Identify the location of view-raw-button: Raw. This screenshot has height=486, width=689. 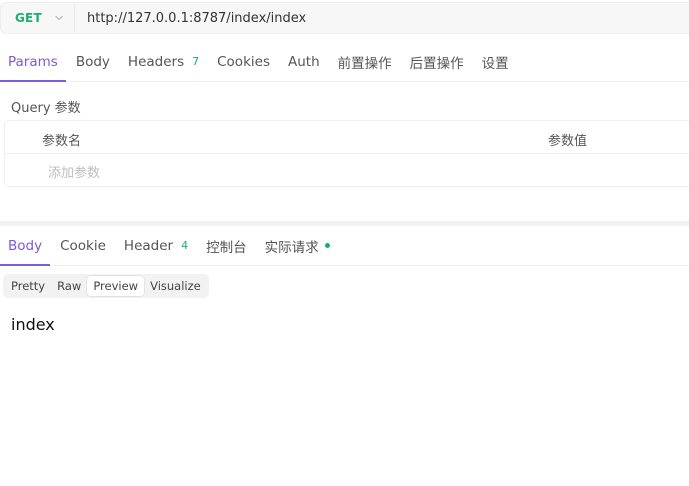
(69, 286).